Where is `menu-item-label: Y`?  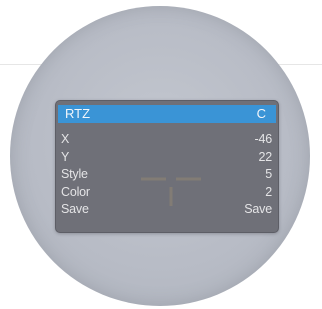
menu-item-label: Y is located at coordinates (65, 156).